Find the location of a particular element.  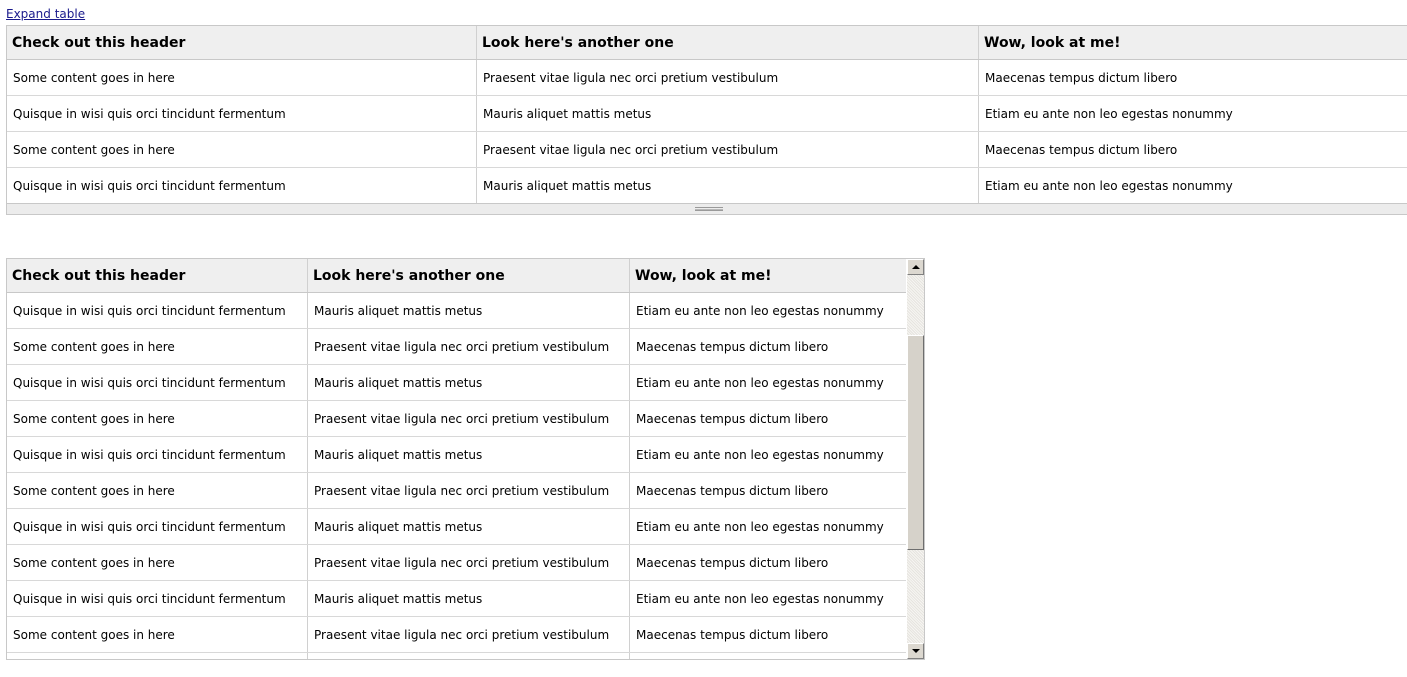

scroll-down-button is located at coordinates (915, 651).